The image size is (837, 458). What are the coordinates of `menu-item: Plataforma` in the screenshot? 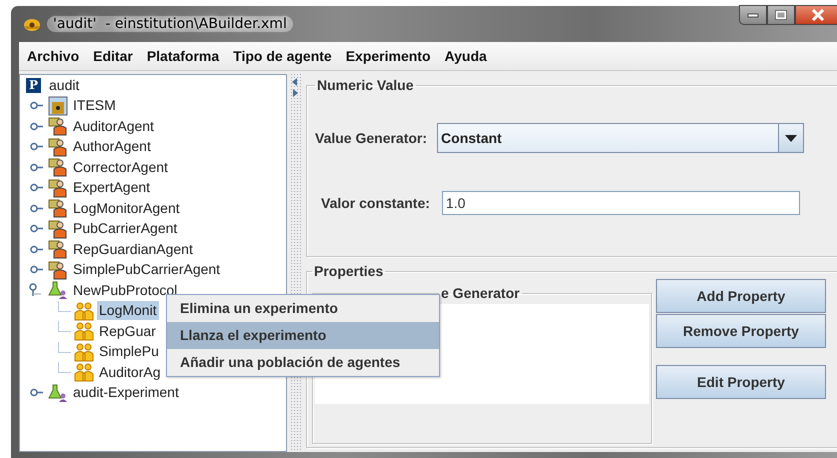 It's located at (183, 56).